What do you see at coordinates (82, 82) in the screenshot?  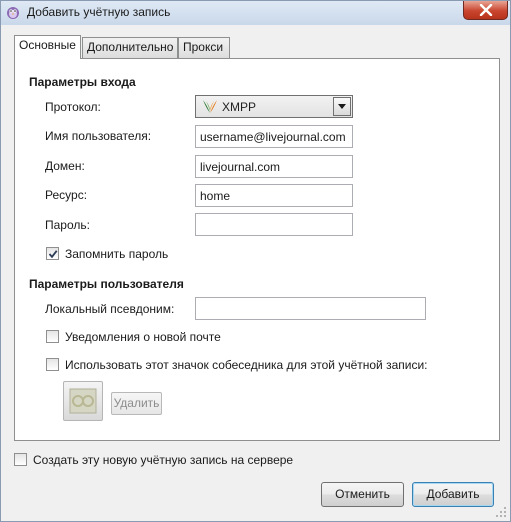 I see `login-section-title: Параметры входа` at bounding box center [82, 82].